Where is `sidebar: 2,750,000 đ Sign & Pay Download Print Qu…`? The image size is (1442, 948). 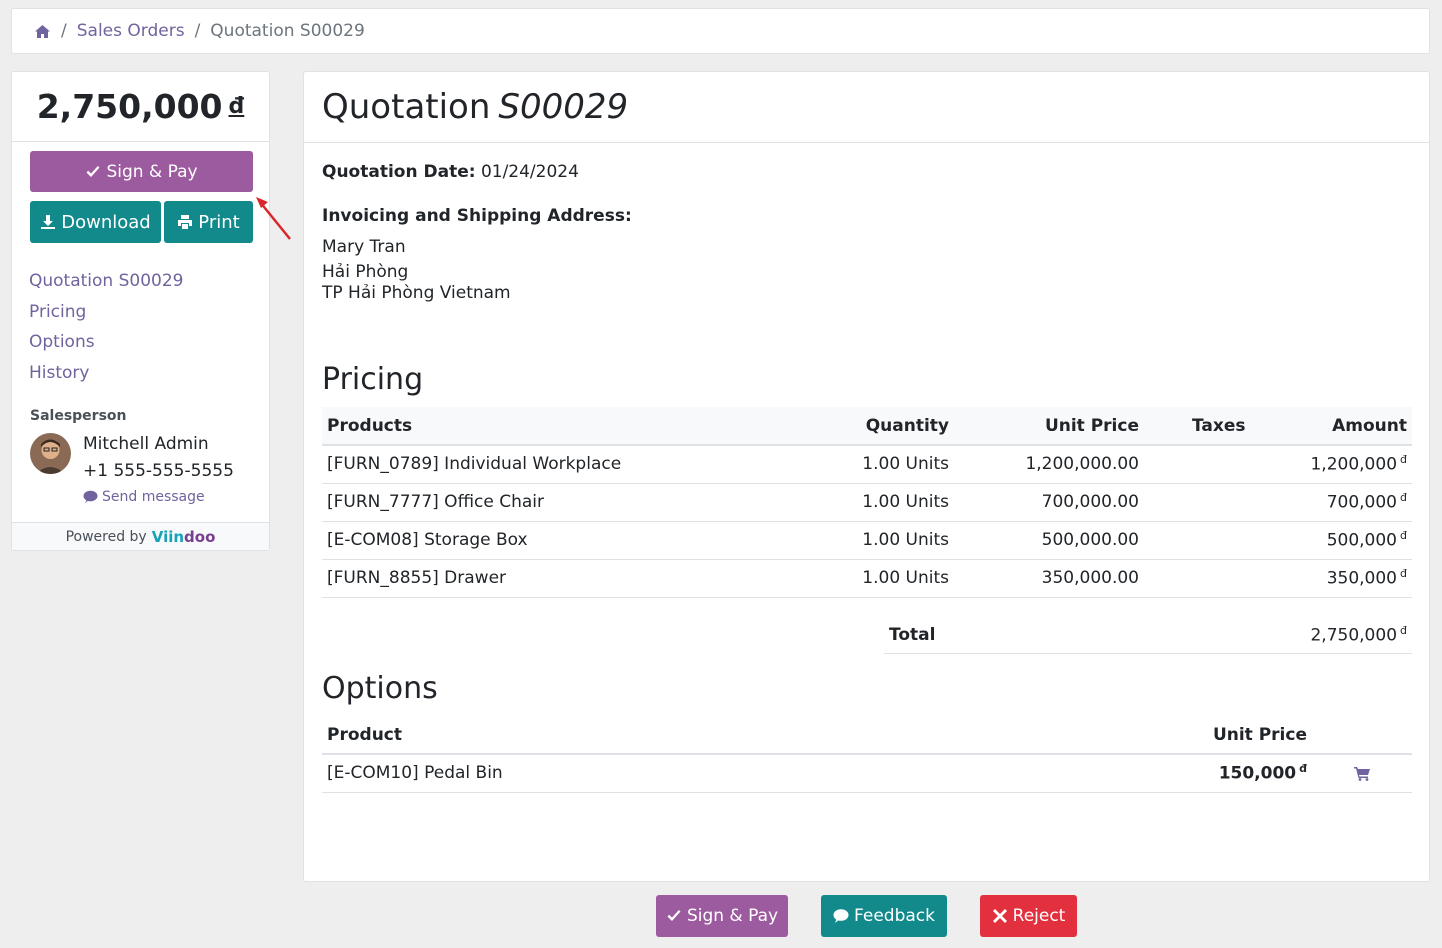 sidebar: 2,750,000 đ Sign & Pay Download Print Qu… is located at coordinates (140, 311).